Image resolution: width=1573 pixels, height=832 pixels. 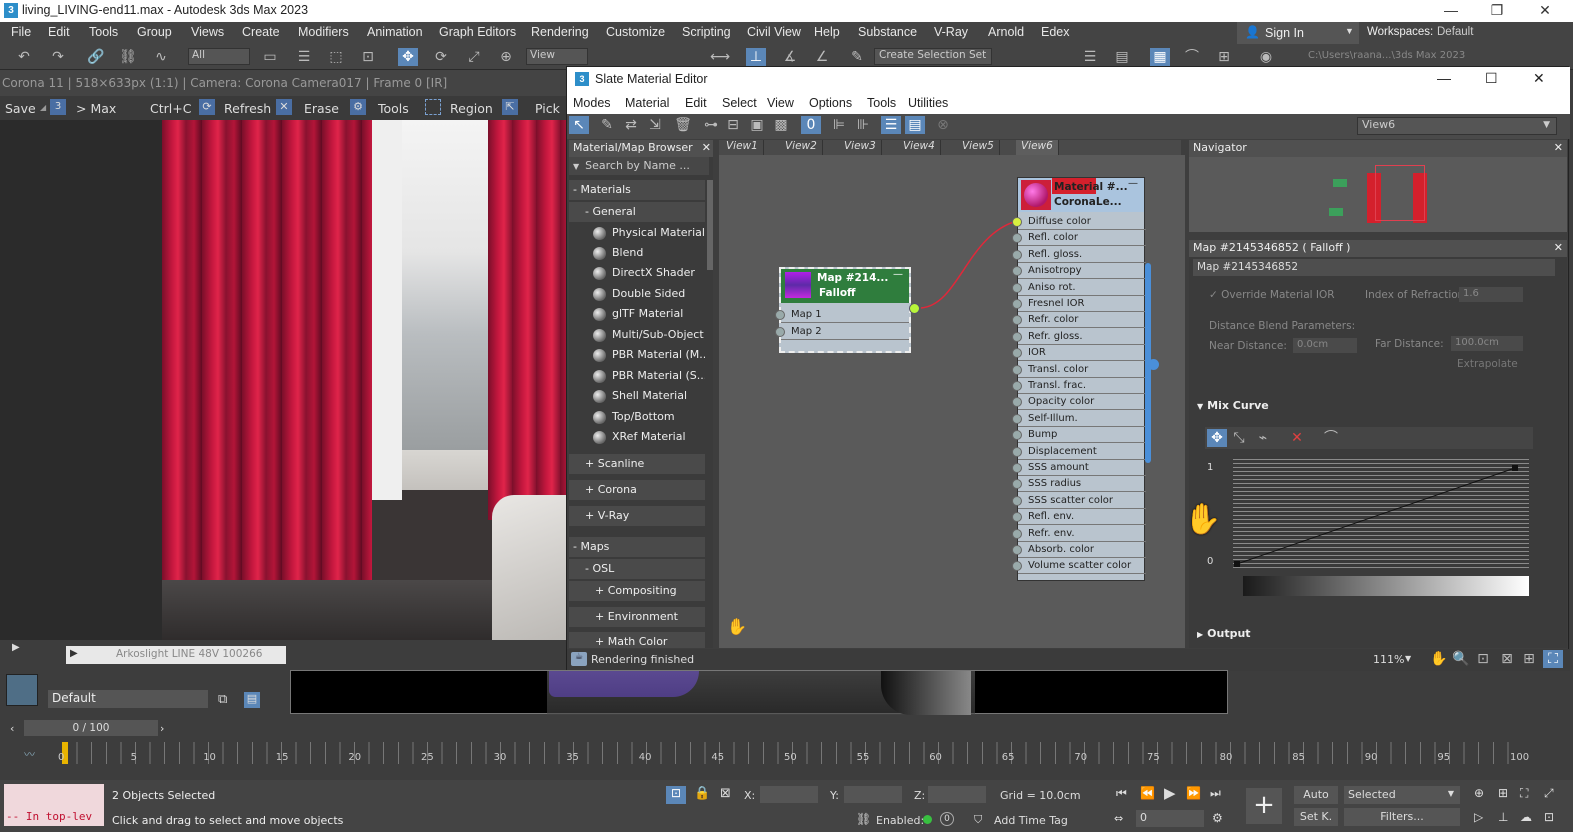 I want to click on material-slot: Refl. color, so click(x=1079, y=238).